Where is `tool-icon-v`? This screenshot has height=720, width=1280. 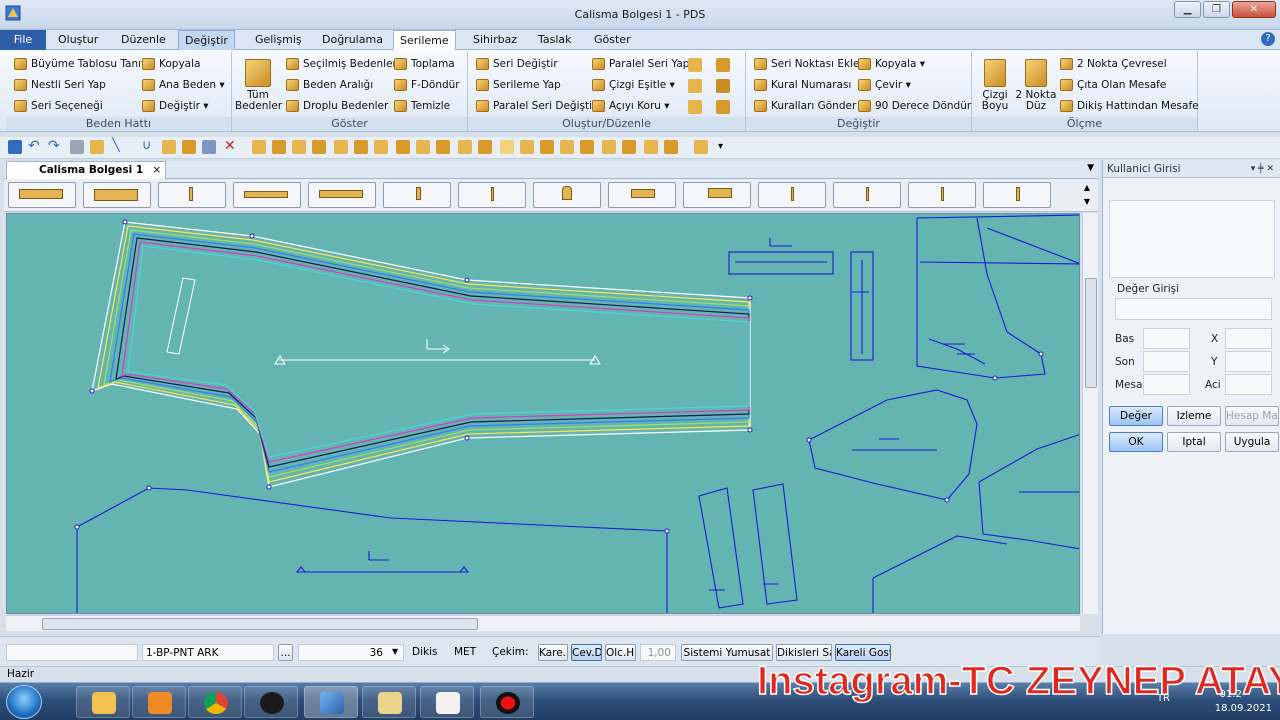 tool-icon-v is located at coordinates (701, 147).